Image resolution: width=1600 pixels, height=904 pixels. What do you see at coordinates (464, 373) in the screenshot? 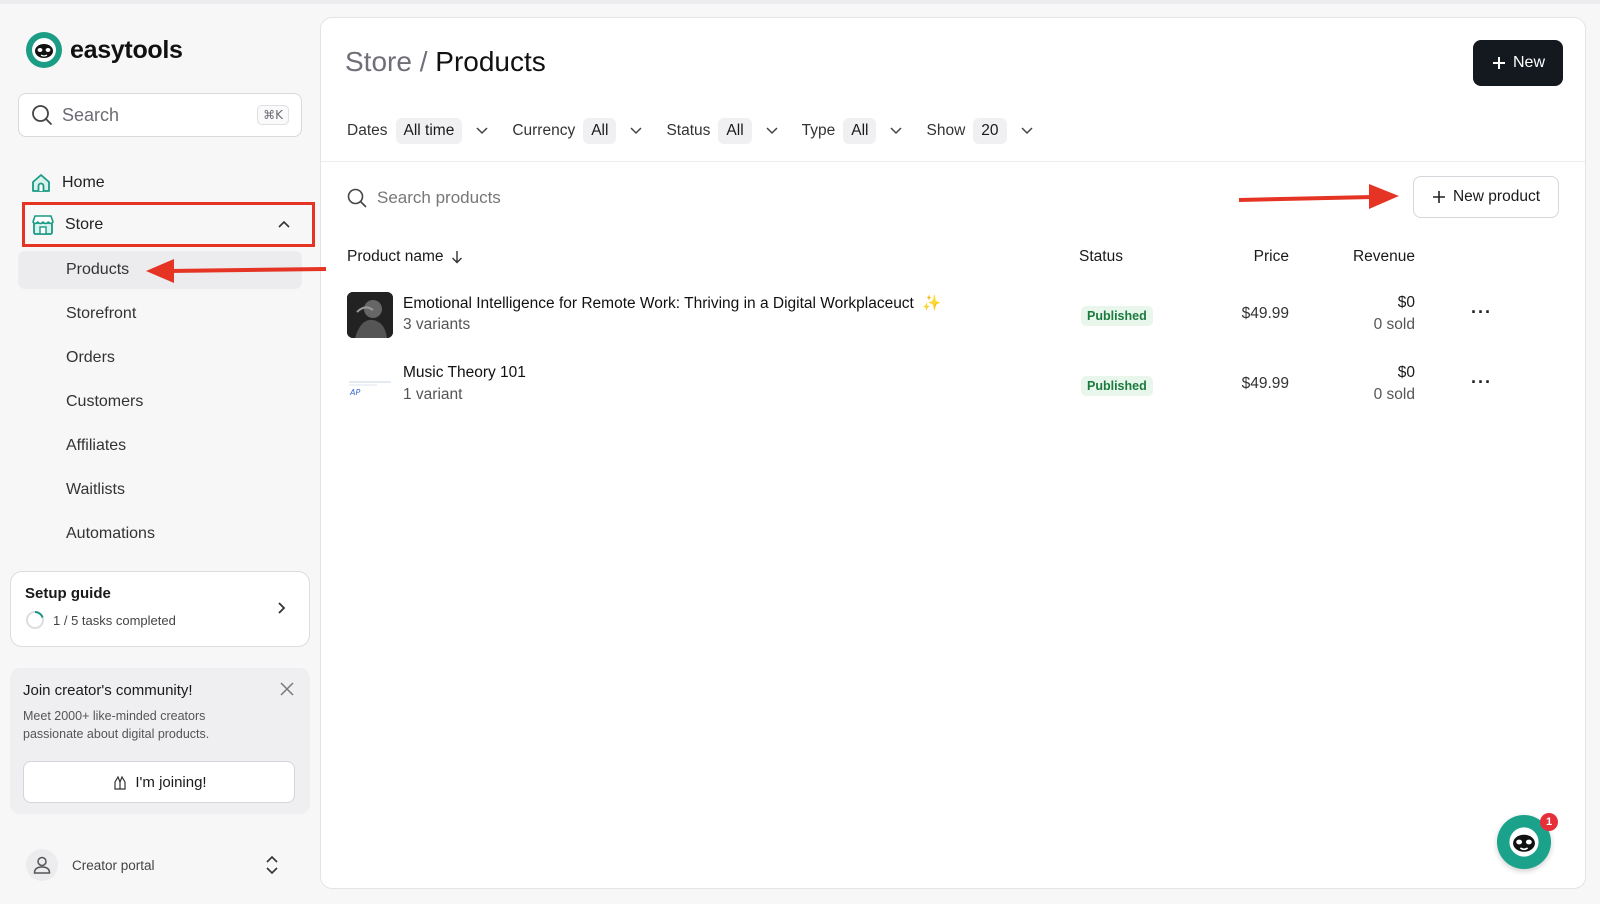
I see `product-name: Music Theory 101` at bounding box center [464, 373].